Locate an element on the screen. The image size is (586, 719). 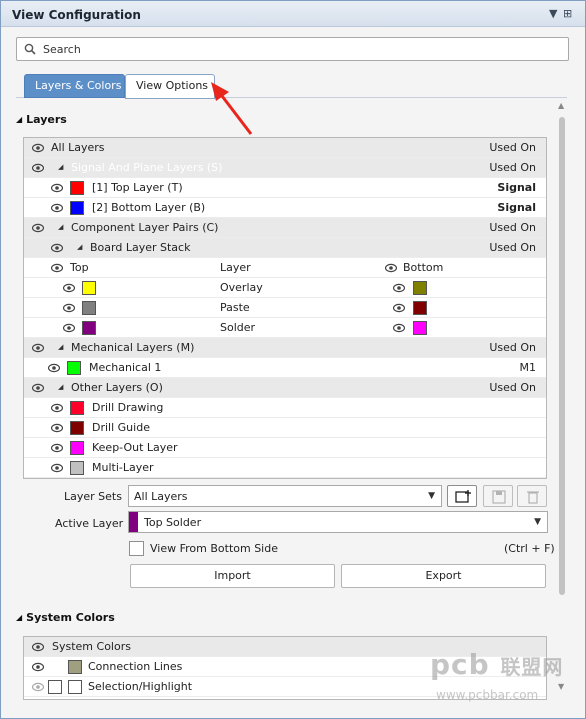
vertical-scrollbar: ▲ ▼ is located at coordinates (562, 396).